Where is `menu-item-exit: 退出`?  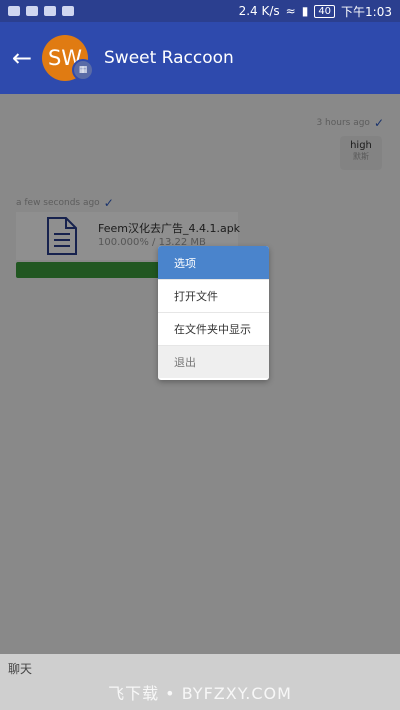
menu-item-exit: 退出 is located at coordinates (213, 361).